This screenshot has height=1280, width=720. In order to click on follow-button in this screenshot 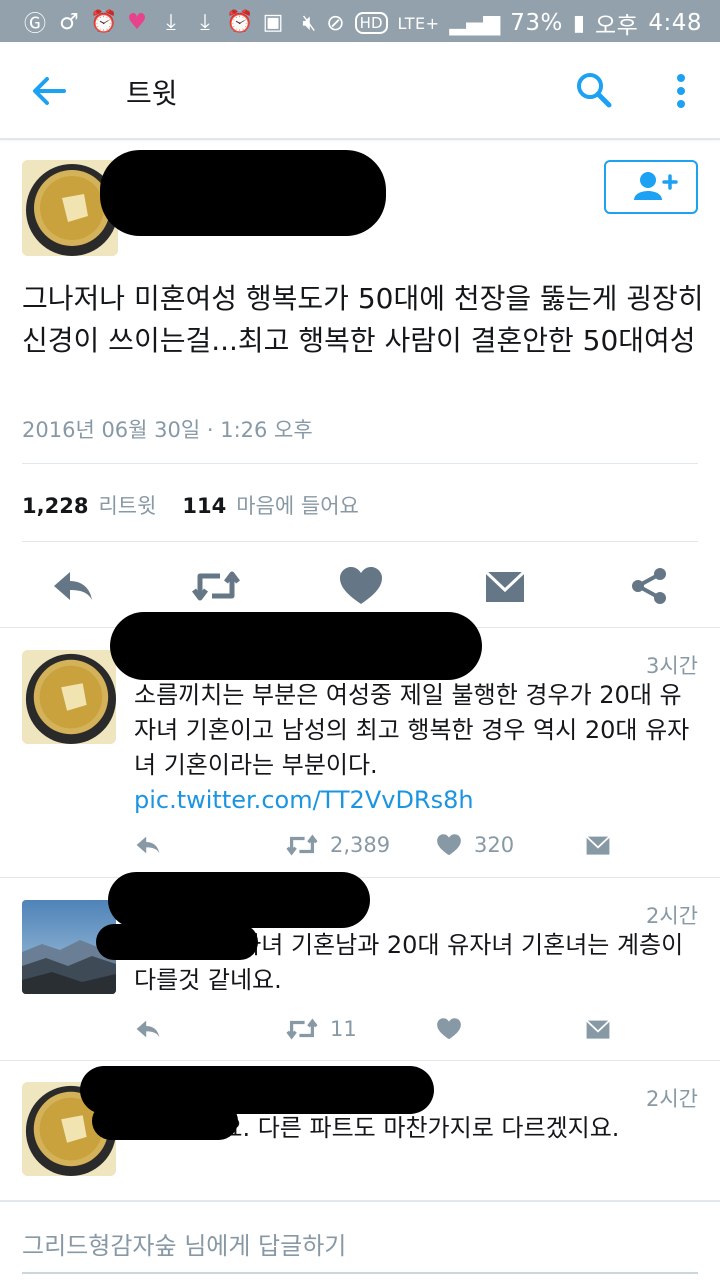, I will do `click(651, 187)`.